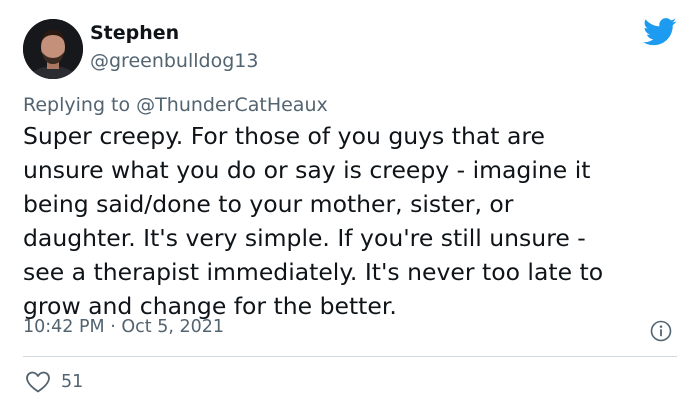  I want to click on divider, so click(350, 356).